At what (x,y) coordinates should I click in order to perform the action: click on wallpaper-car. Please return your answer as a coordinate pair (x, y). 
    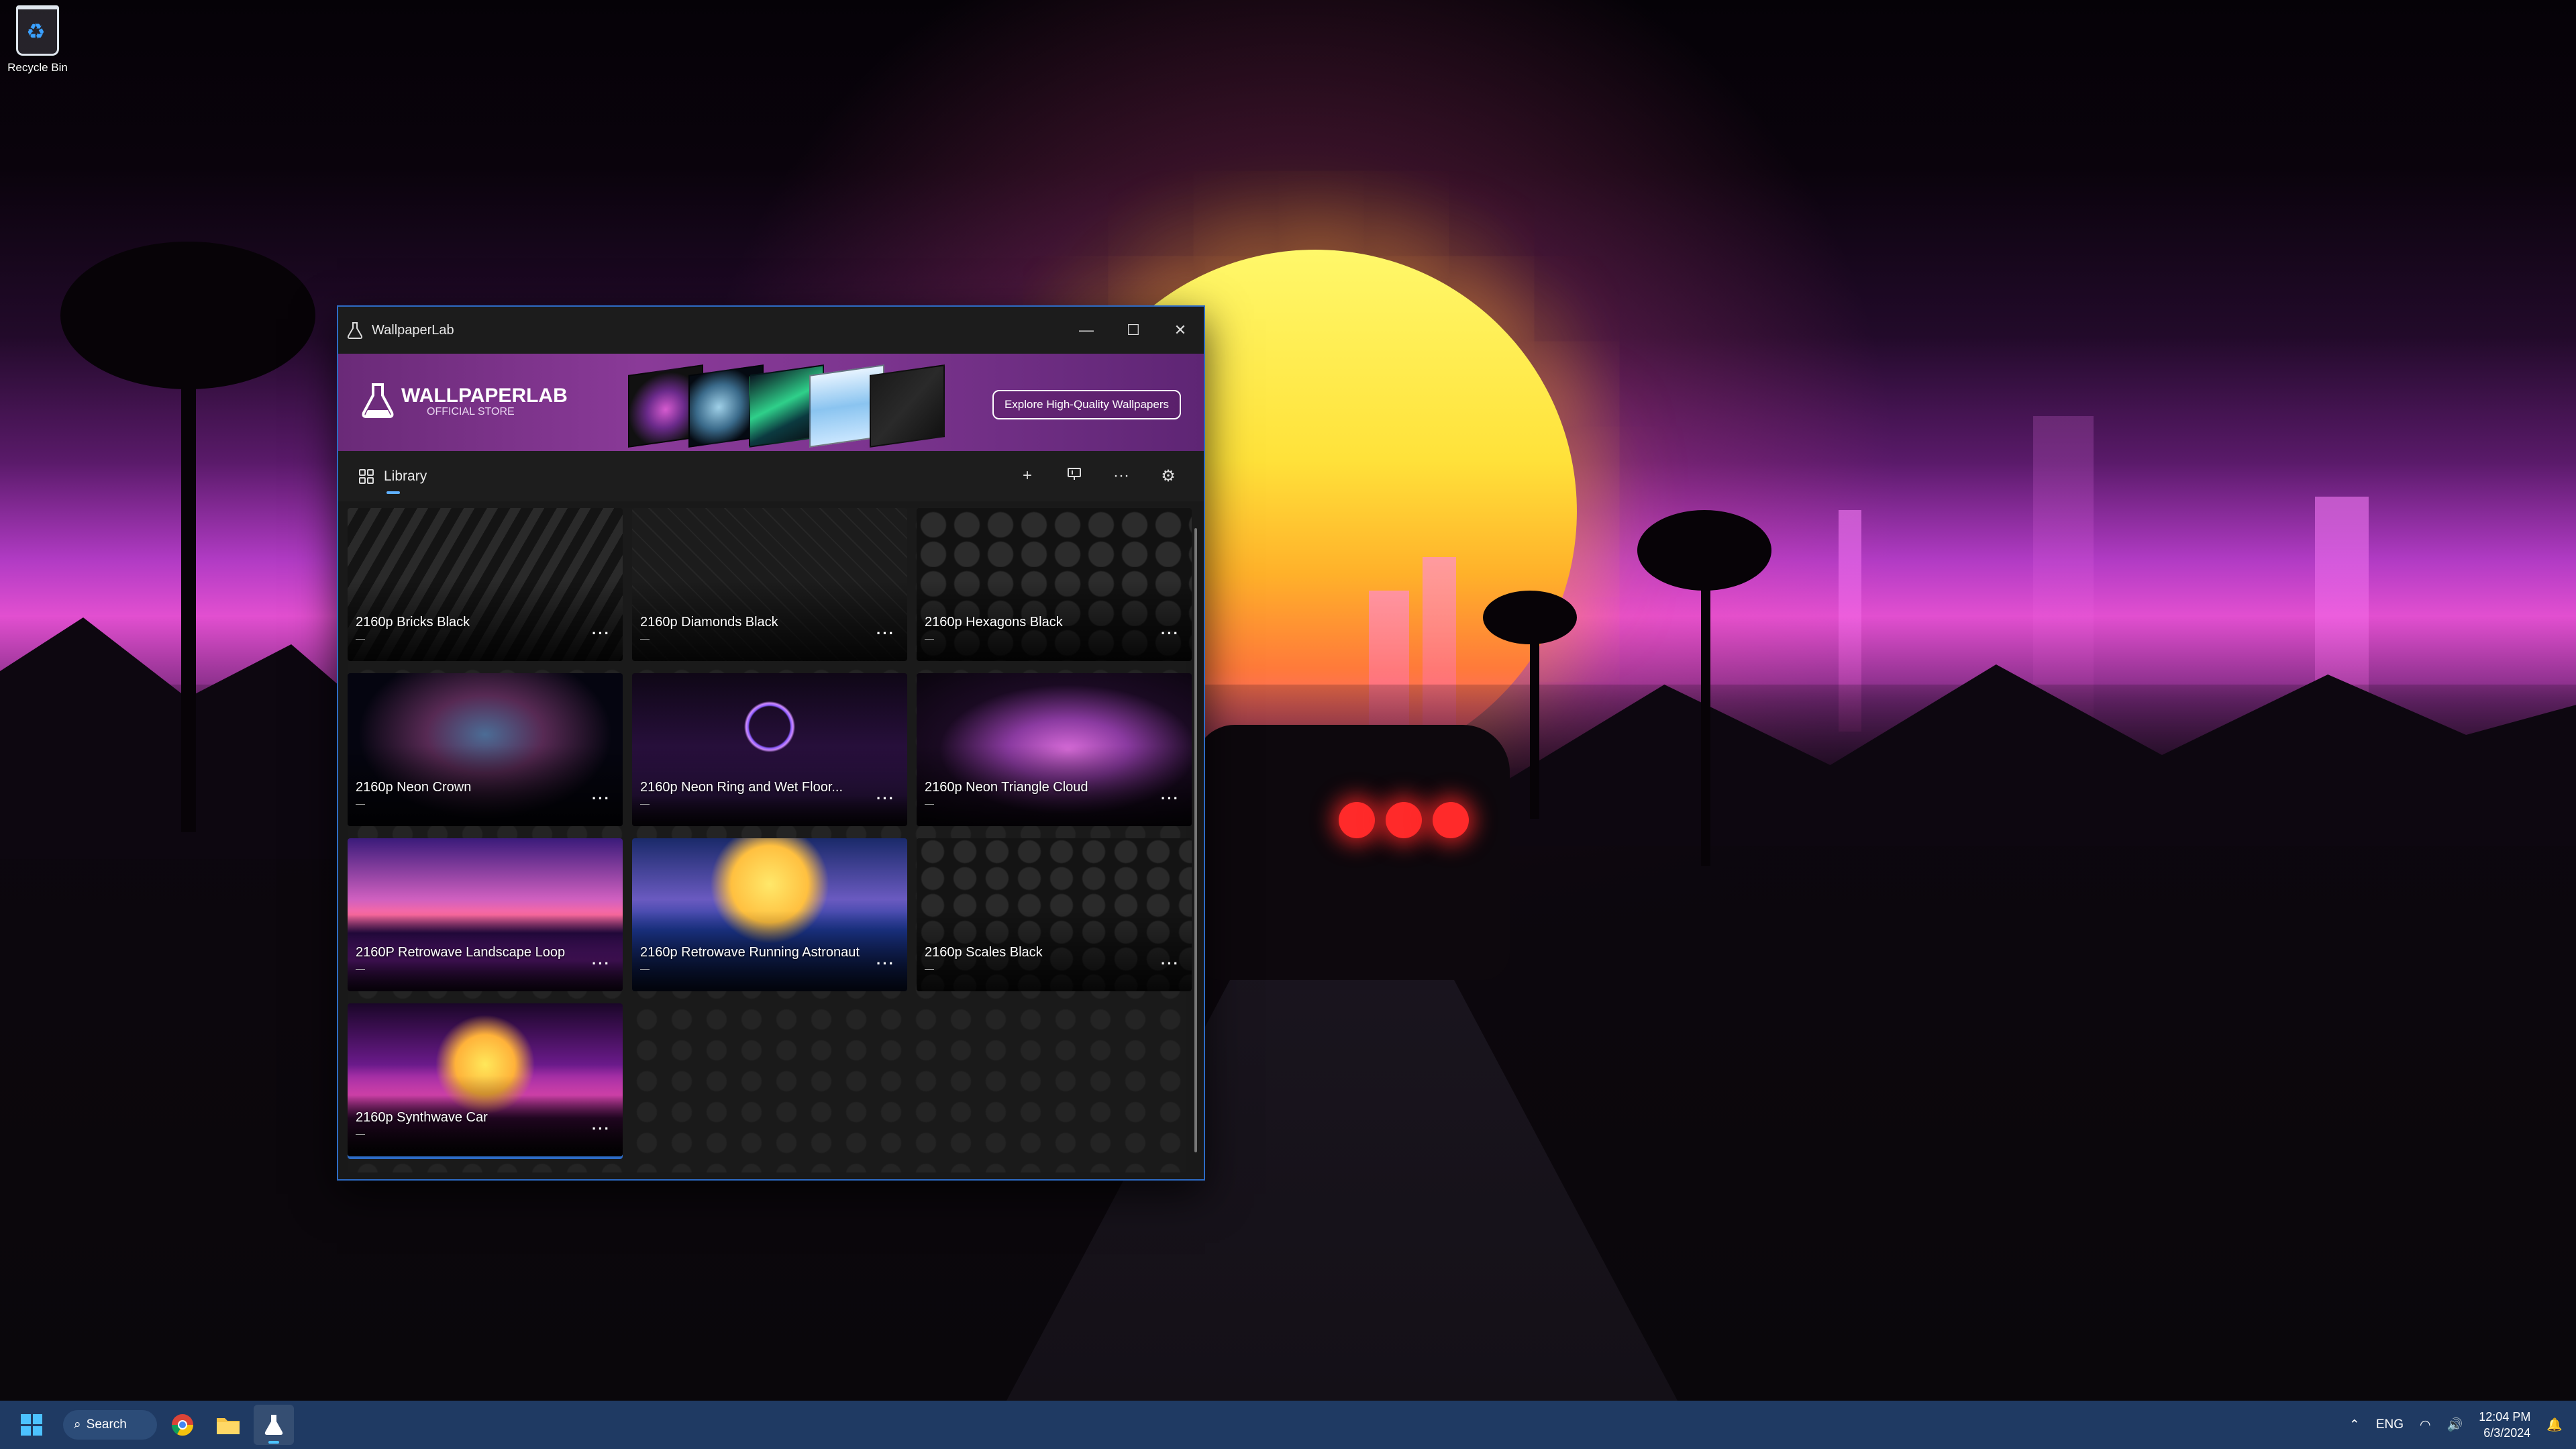
    Looking at the image, I should click on (1352, 852).